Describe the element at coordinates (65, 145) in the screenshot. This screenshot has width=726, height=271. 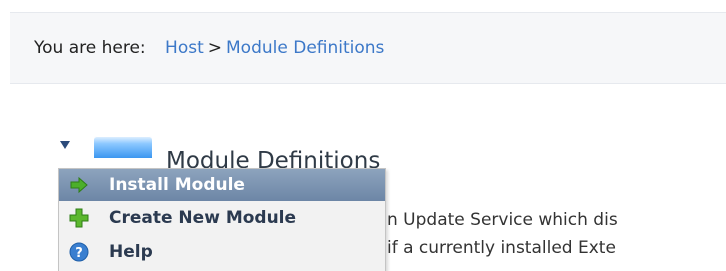
I see `collapse-caret-icon` at that location.